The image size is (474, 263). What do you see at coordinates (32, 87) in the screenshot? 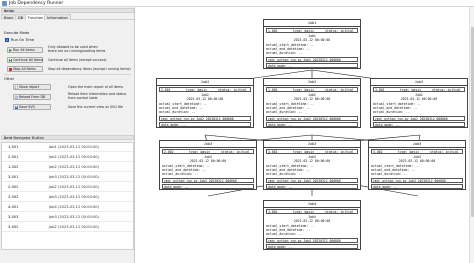
I see `show-report-button: Show report` at bounding box center [32, 87].